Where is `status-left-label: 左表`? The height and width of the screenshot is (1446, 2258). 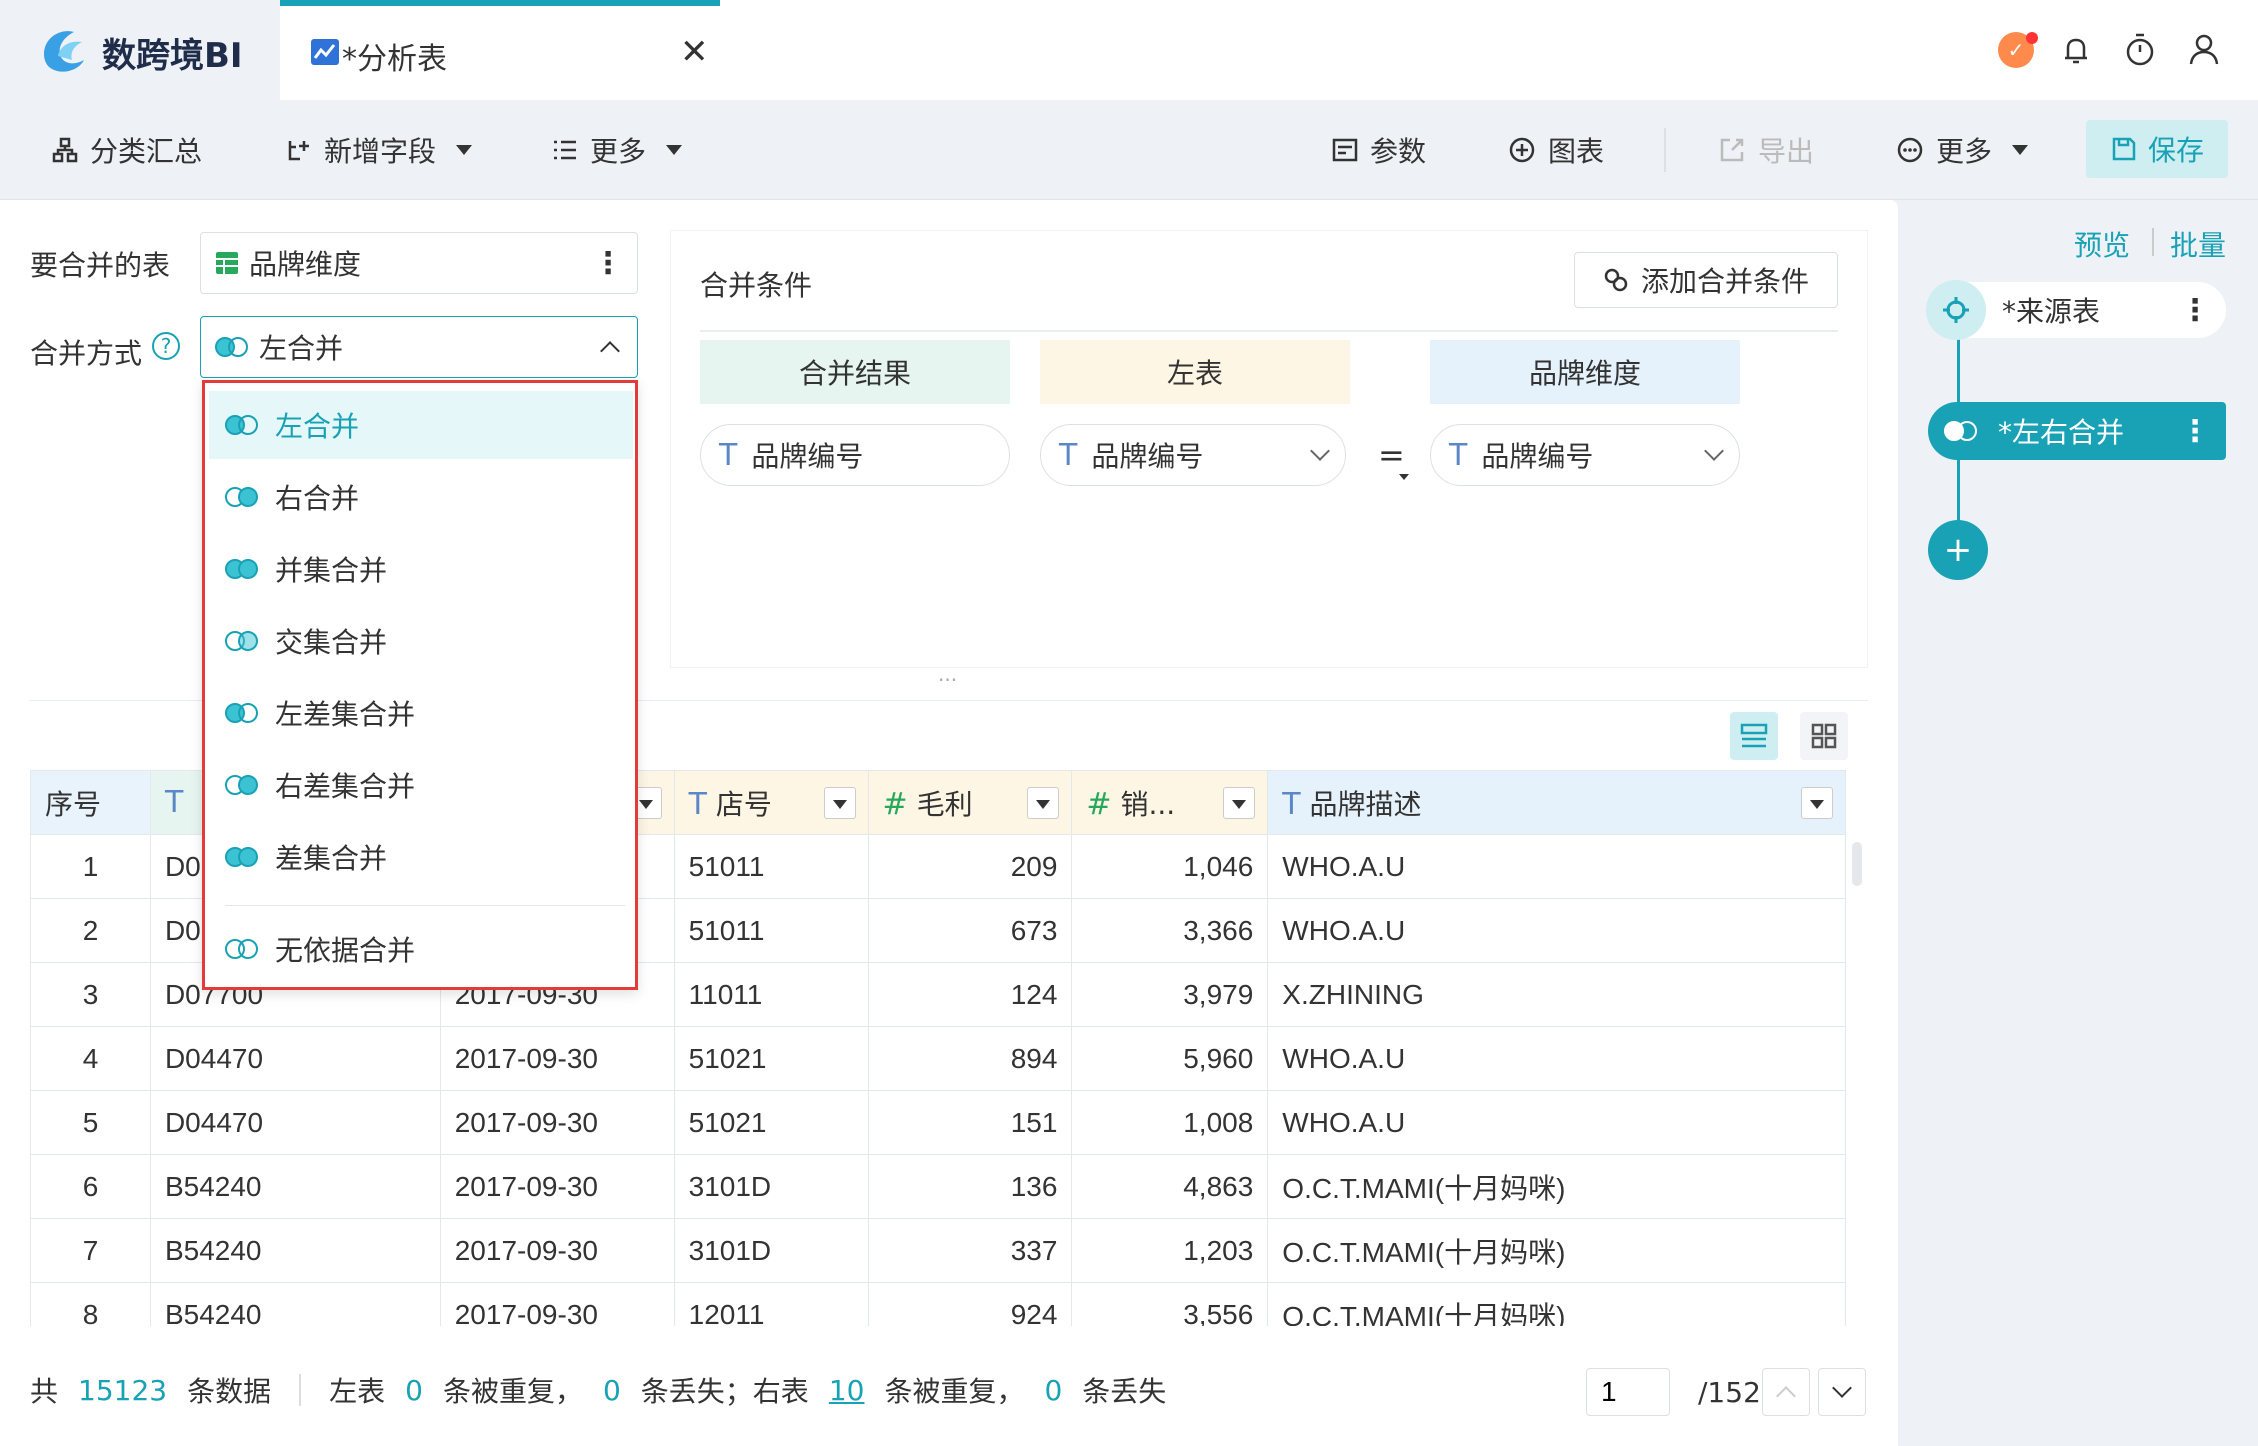 status-left-label: 左表 is located at coordinates (357, 1391).